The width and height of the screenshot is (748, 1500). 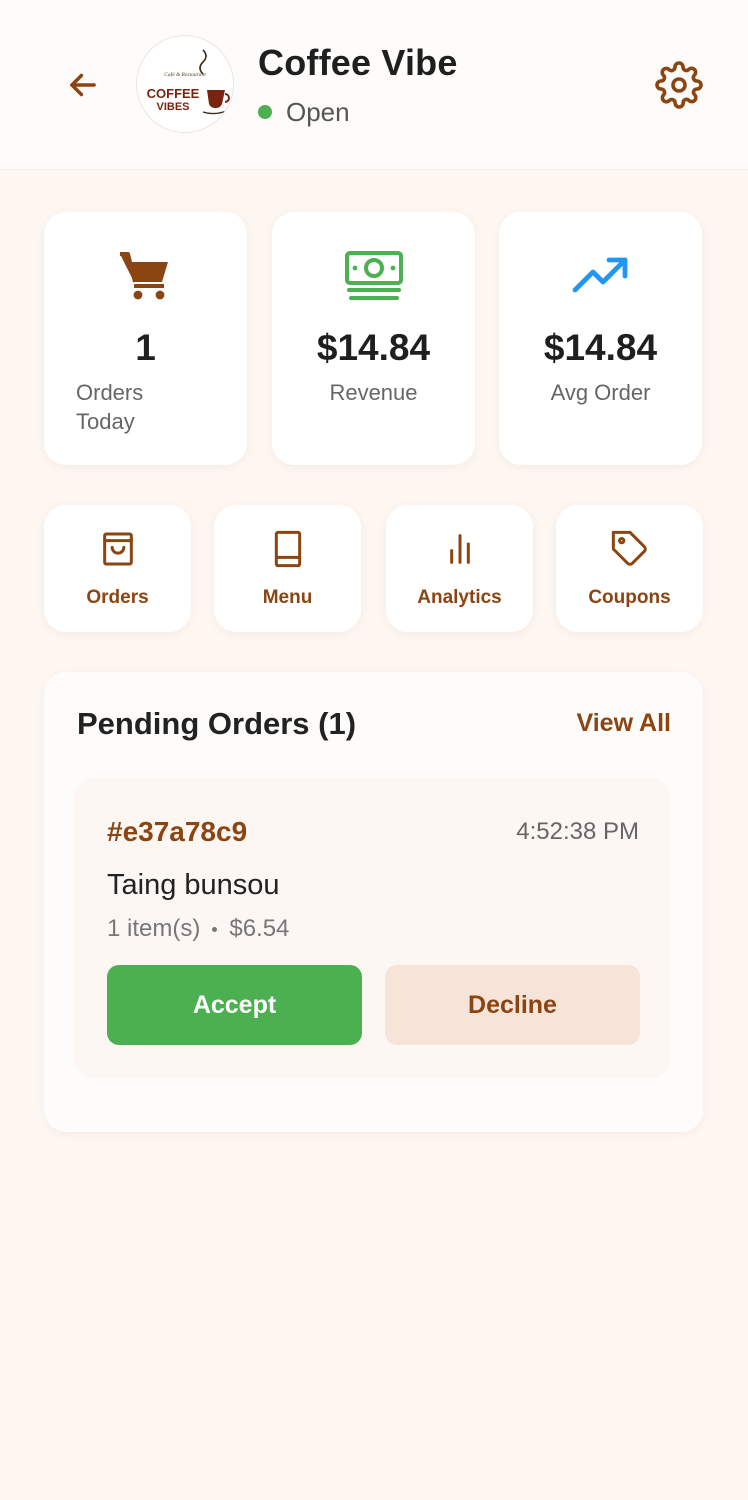 I want to click on avg-order-value: $14.84, so click(x=600, y=347).